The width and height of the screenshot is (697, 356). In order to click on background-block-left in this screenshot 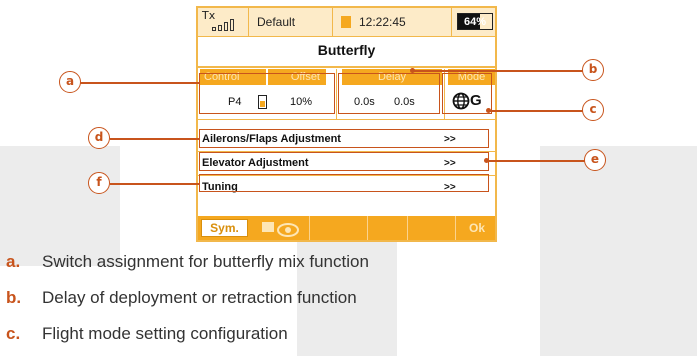, I will do `click(60, 206)`.